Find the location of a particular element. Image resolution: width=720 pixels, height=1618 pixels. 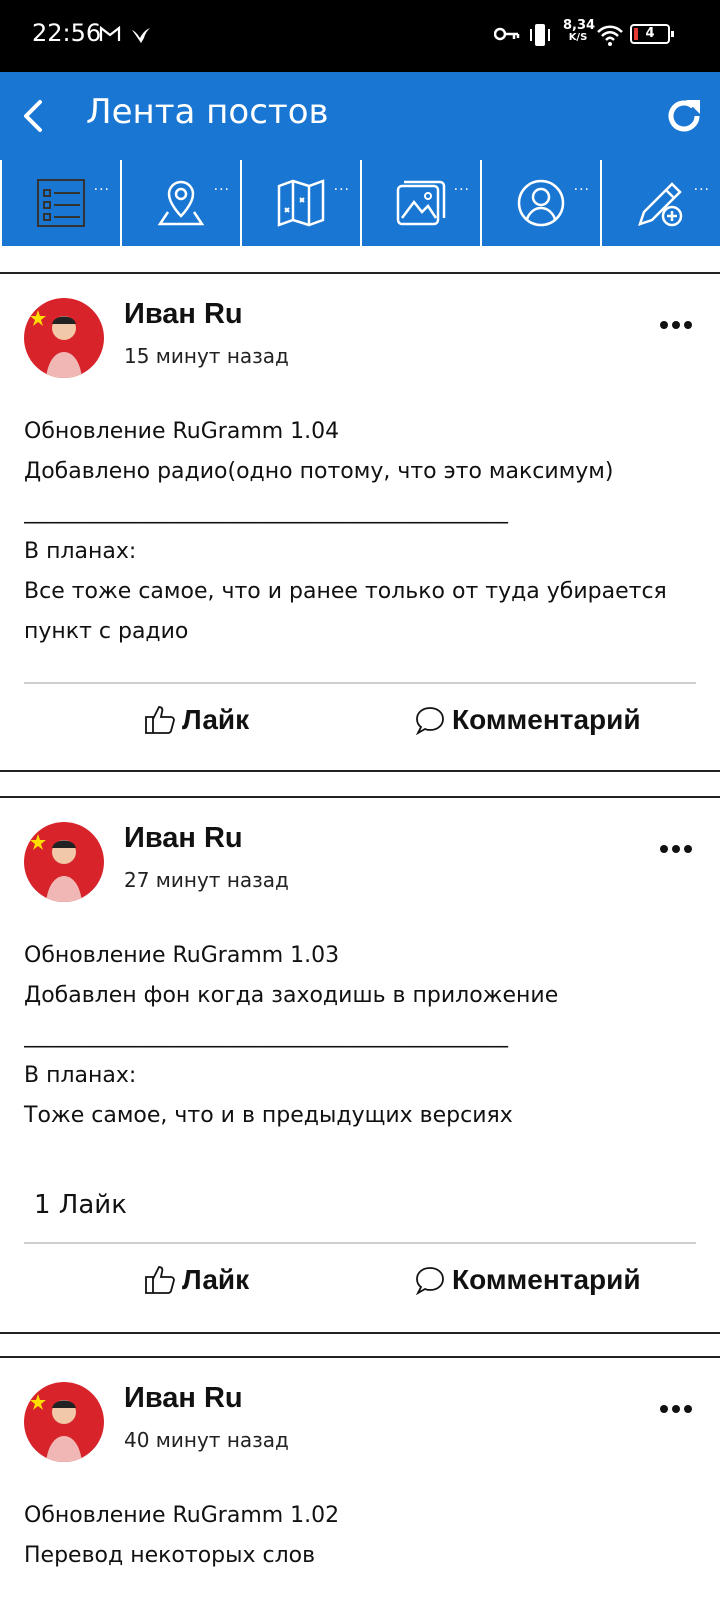

network-speed: 8,34 K/S is located at coordinates (579, 30).